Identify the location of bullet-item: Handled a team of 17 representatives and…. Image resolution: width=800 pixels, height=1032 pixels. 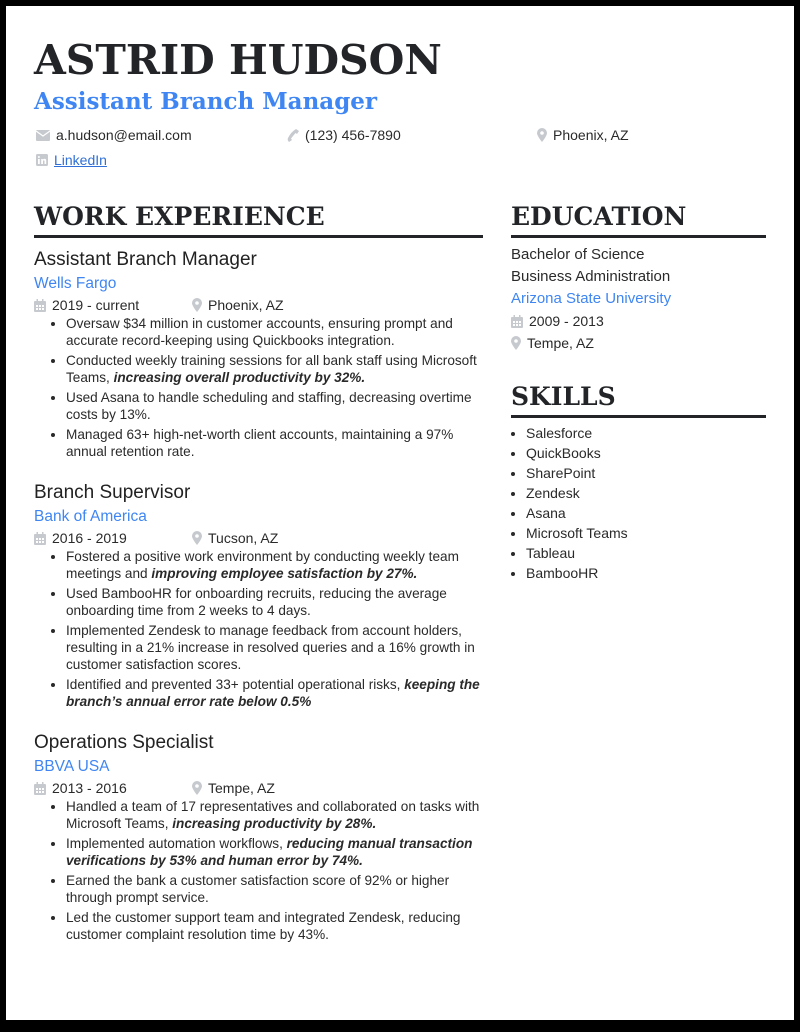
(274, 815).